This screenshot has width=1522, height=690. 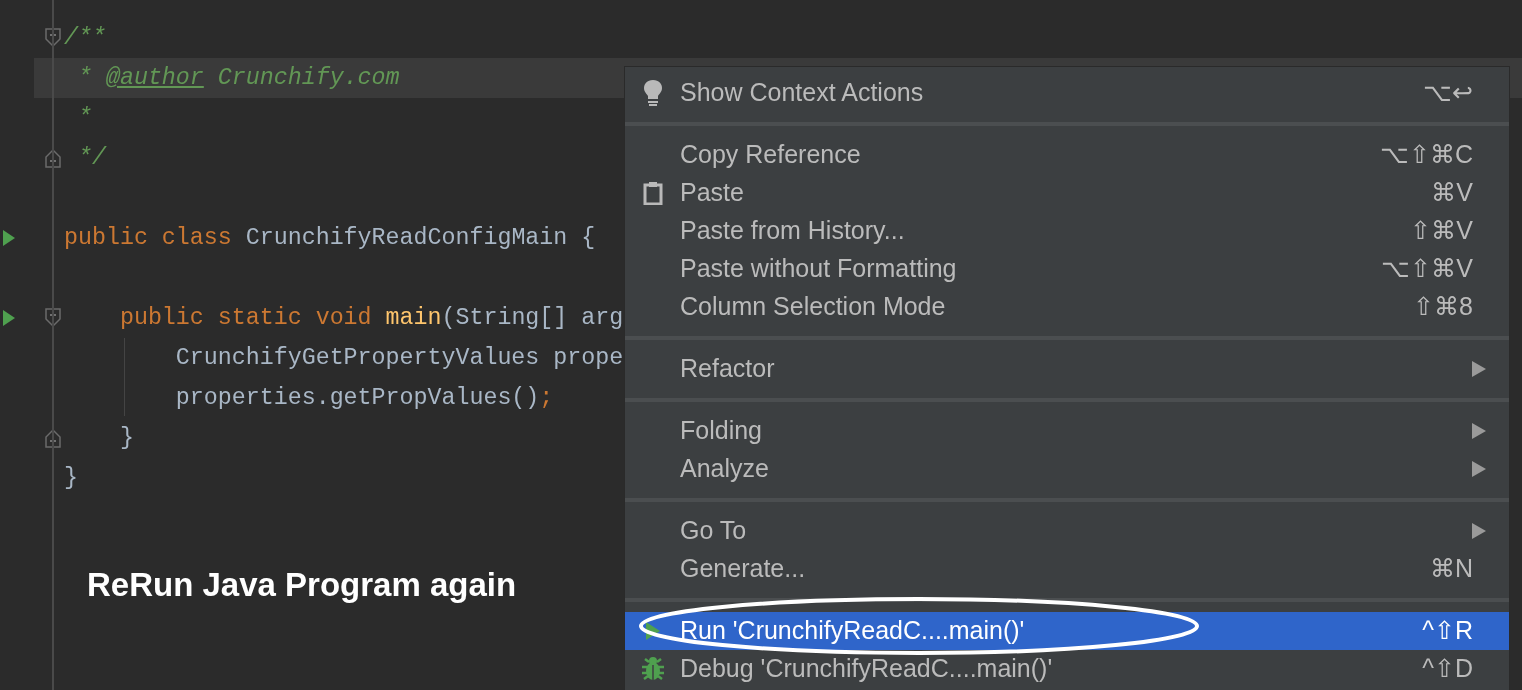 I want to click on menu-item: Show Context Actions ⌥↩, so click(x=1067, y=93).